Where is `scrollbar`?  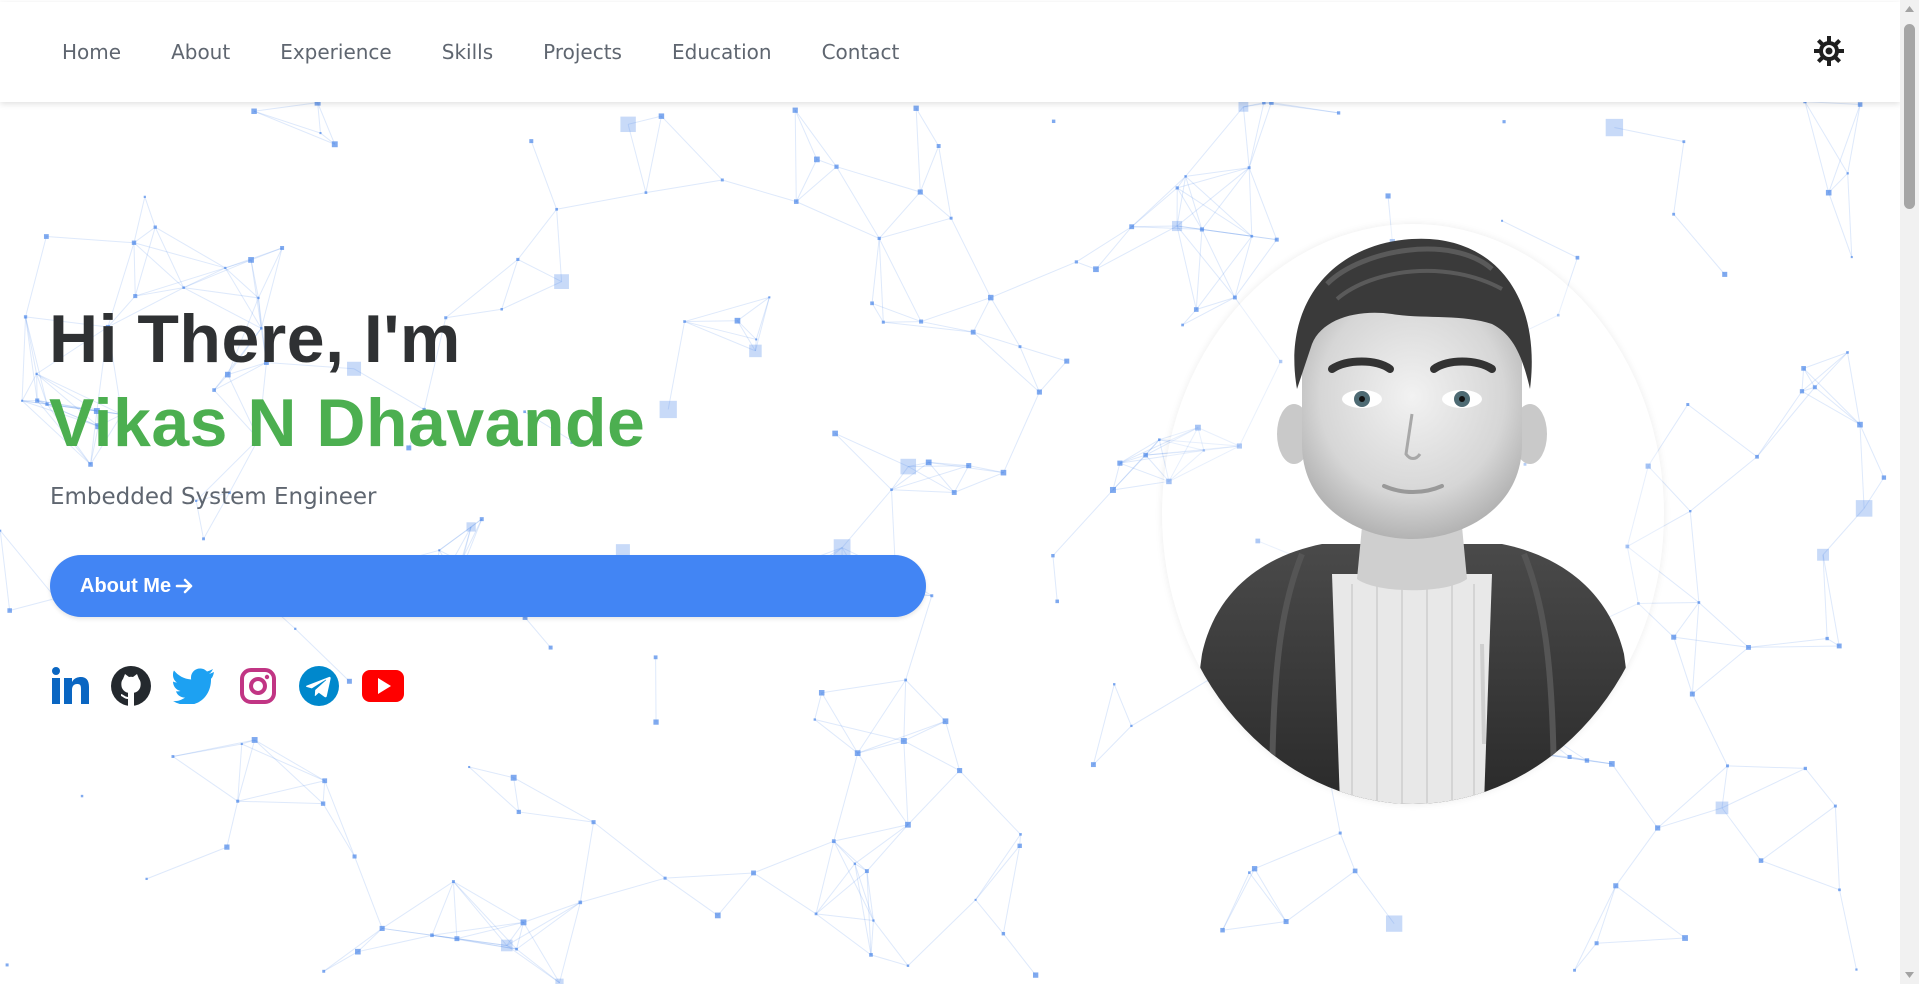
scrollbar is located at coordinates (1909, 492).